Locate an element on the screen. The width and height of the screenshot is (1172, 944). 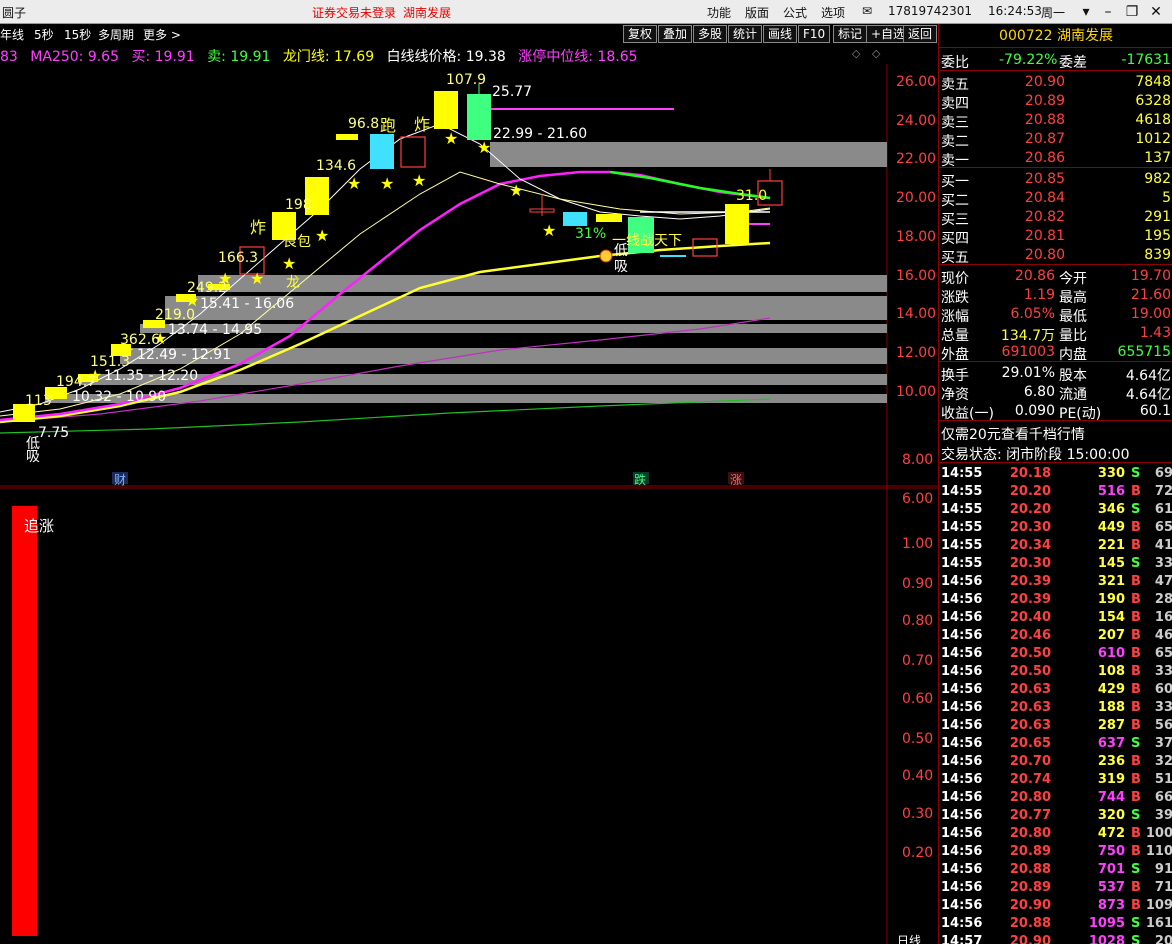
tick-row: 14:56 20.88 701 S 91 is located at coordinates (1055, 870).